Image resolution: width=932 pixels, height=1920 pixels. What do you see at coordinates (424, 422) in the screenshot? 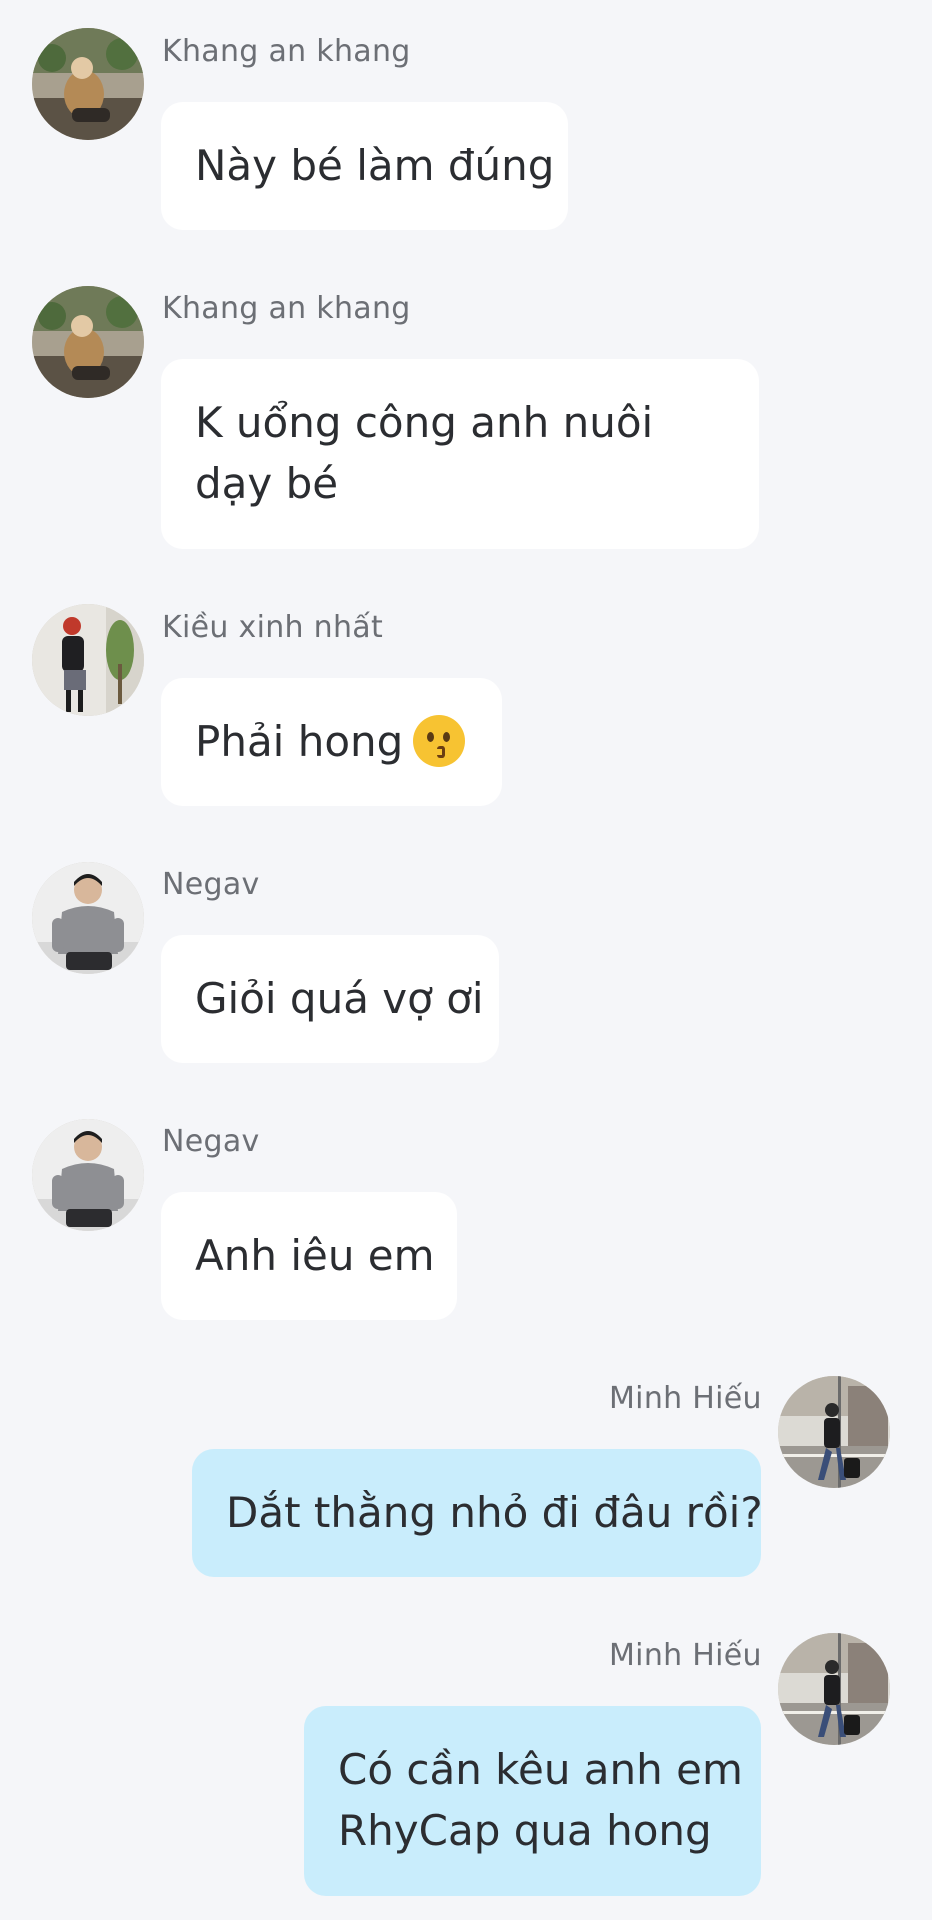
I see `message-text: K uổng công anh nuôi` at bounding box center [424, 422].